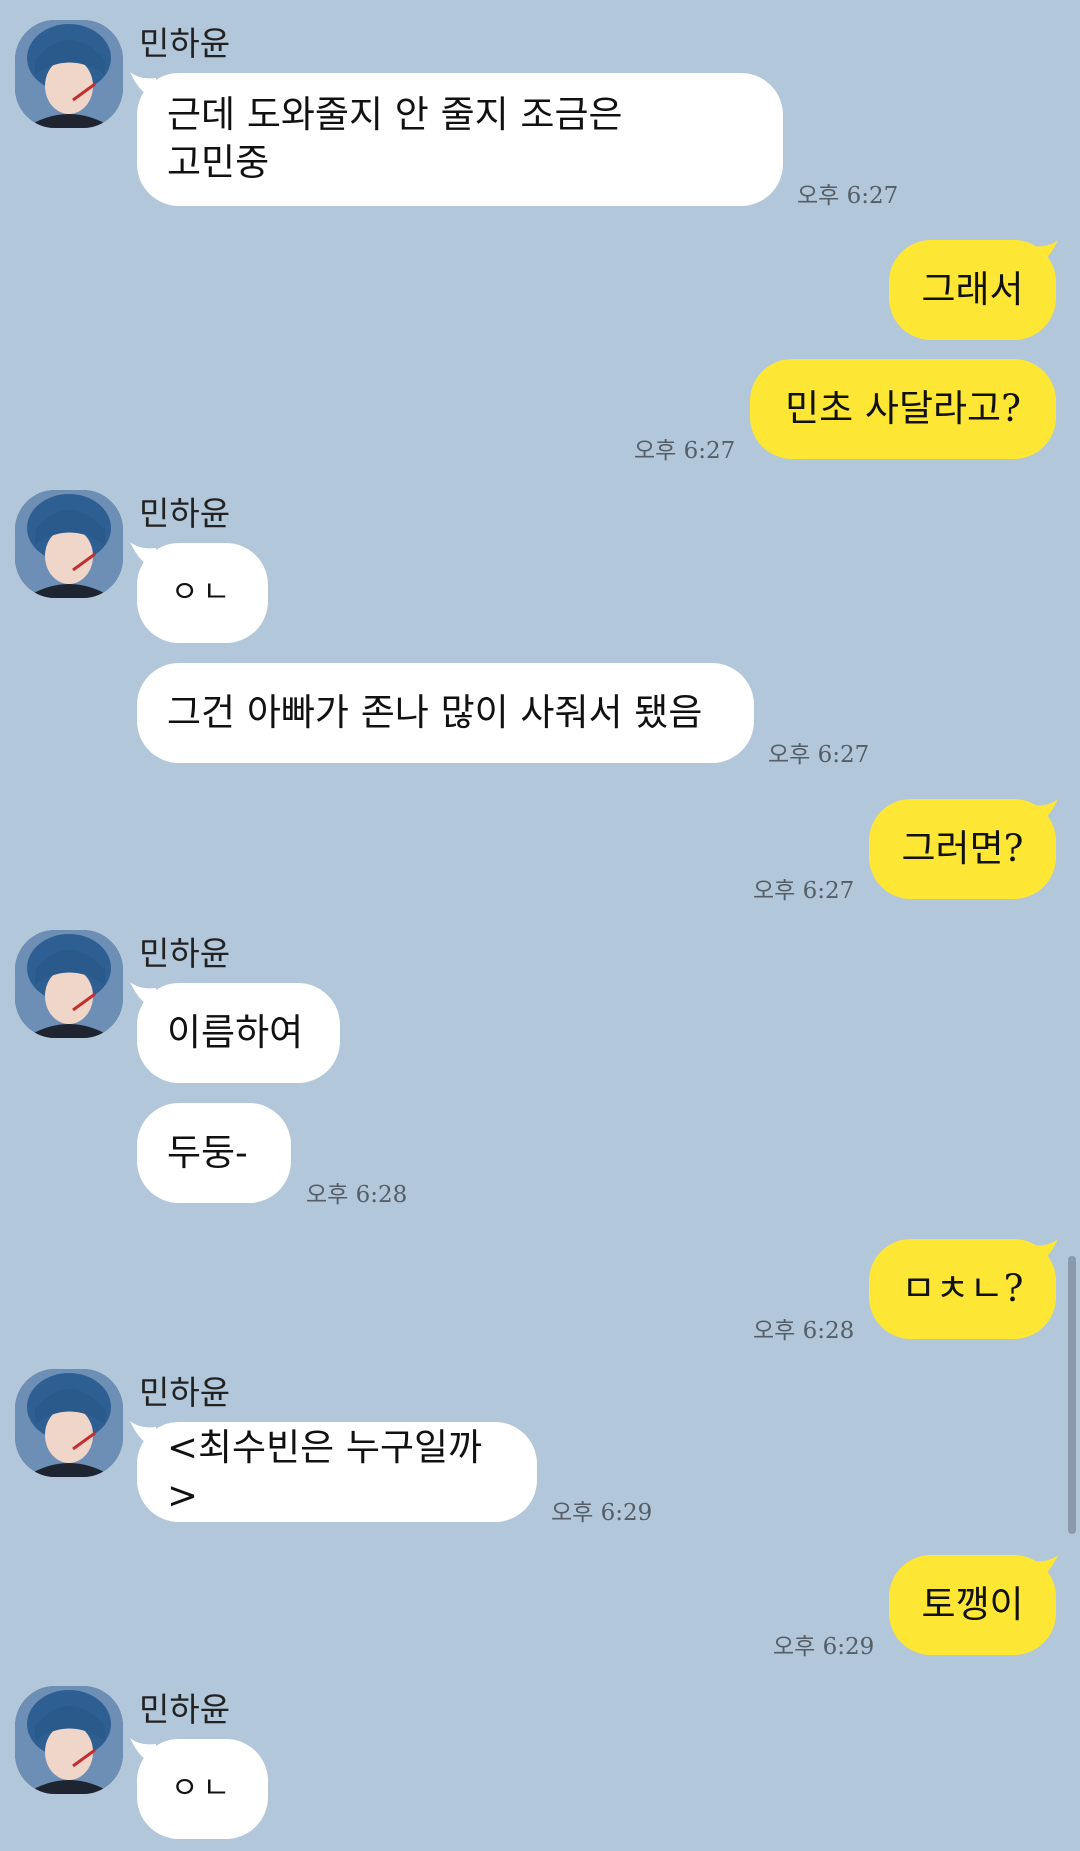 The height and width of the screenshot is (1851, 1080). I want to click on message-bubble-incoming: 그건 아빠가 존나 많이 사줘서 됐음, so click(445, 713).